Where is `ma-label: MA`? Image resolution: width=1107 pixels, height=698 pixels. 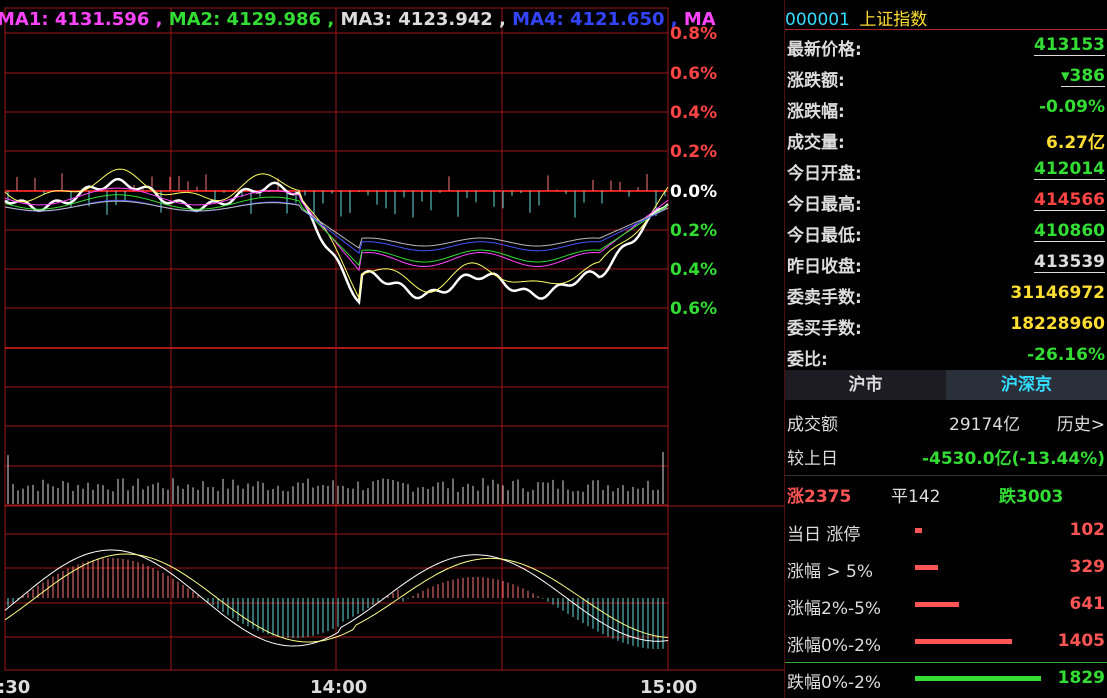
ma-label: MA is located at coordinates (700, 19).